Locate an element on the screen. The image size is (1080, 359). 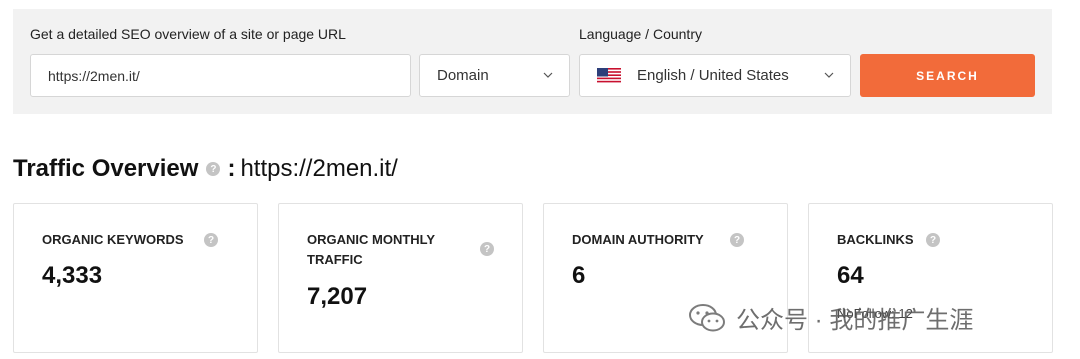
watermark-text: 公众号 · 我的推广生涯 is located at coordinates (855, 320).